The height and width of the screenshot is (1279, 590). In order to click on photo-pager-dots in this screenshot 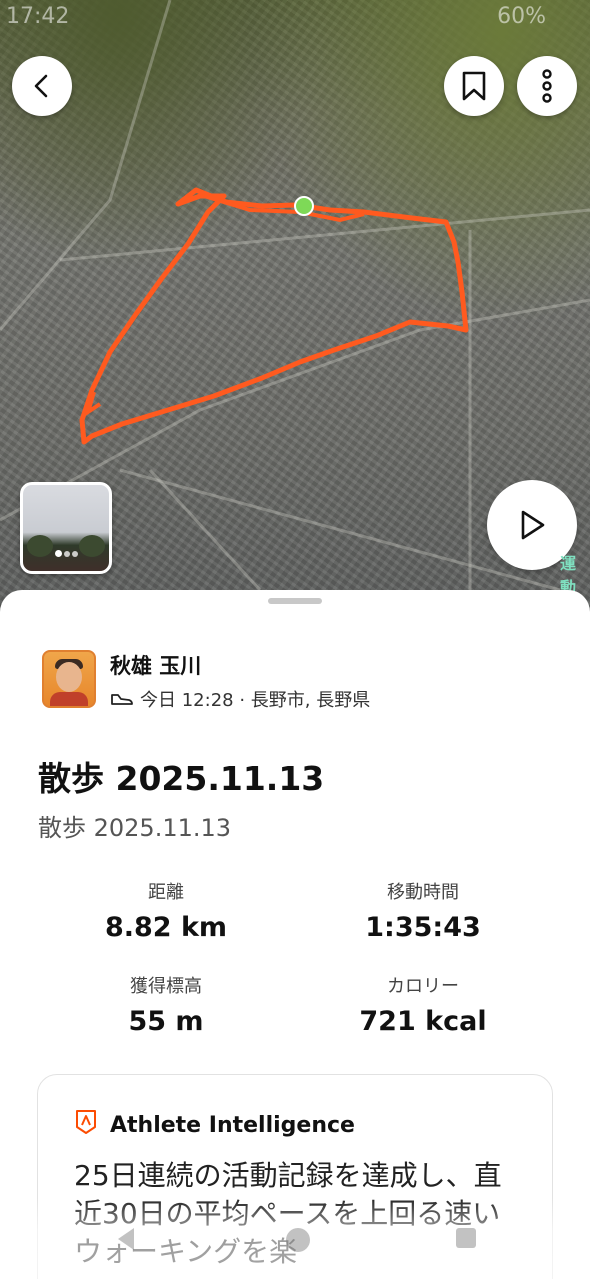, I will do `click(66, 551)`.